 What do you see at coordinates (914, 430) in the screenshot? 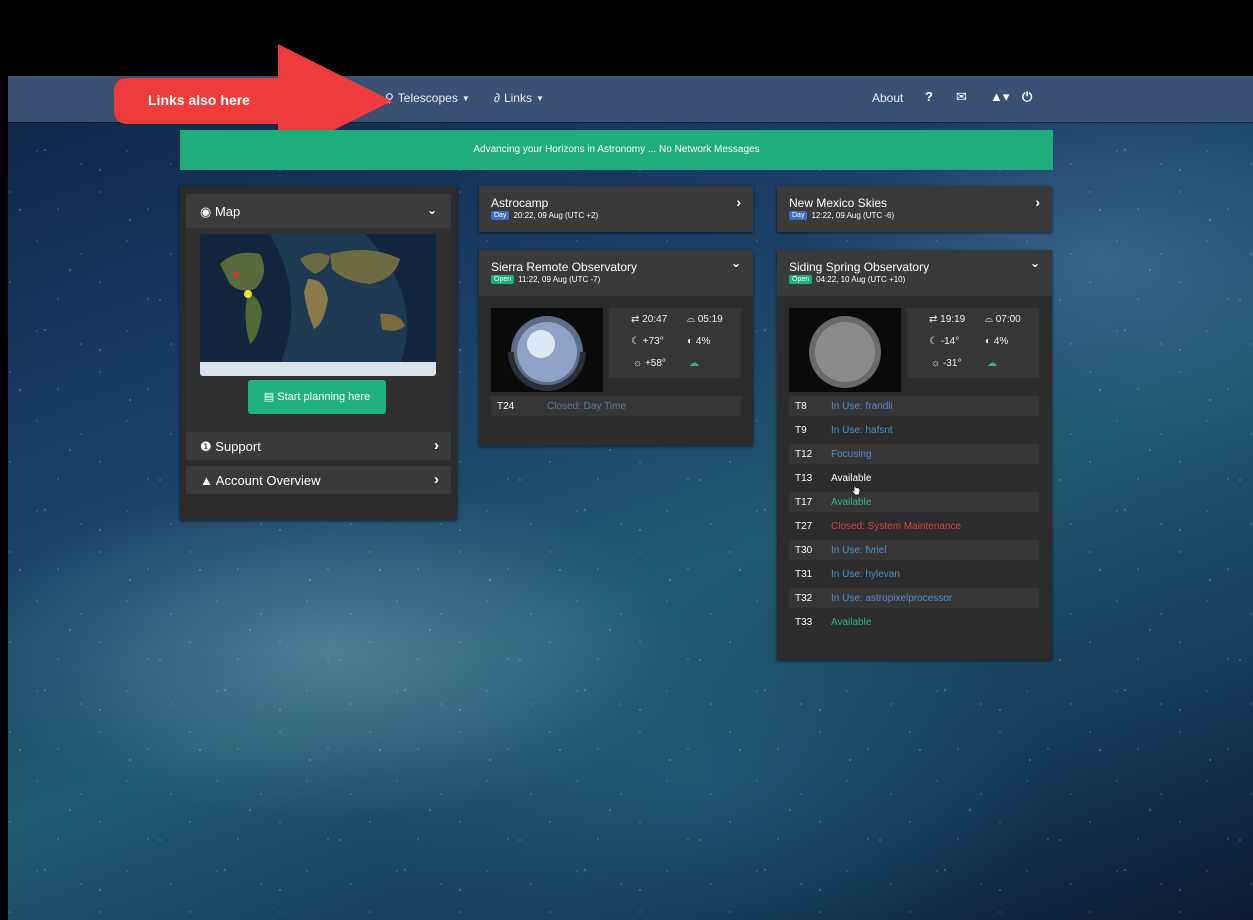
I see `telescope-row: T9 In Use: hafsnt` at bounding box center [914, 430].